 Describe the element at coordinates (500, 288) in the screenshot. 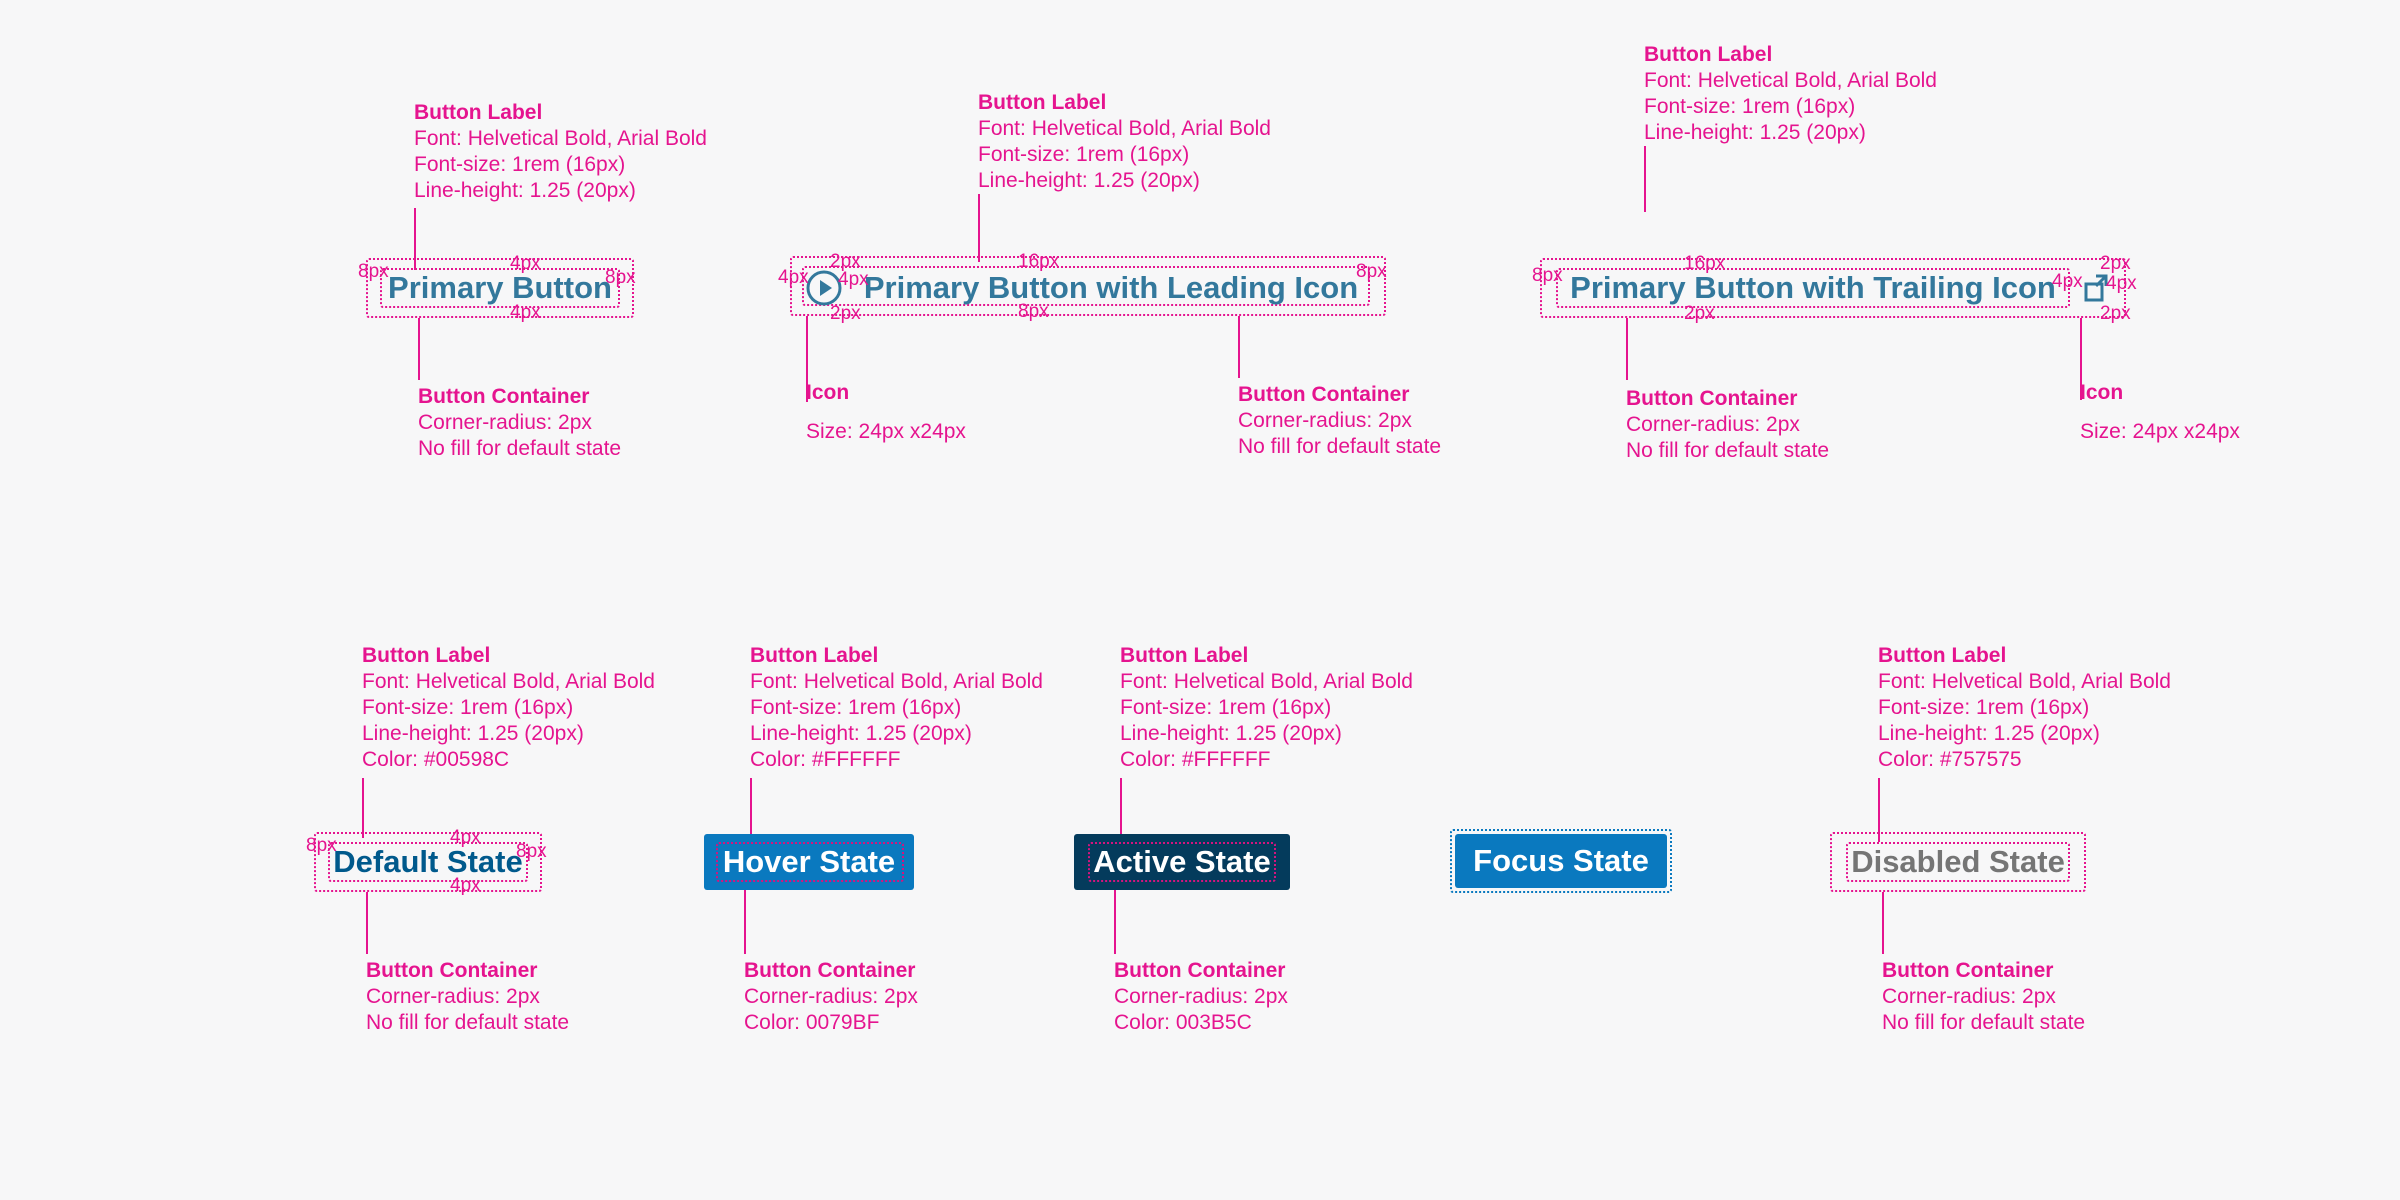

I see `primary-button: Primary Button` at that location.